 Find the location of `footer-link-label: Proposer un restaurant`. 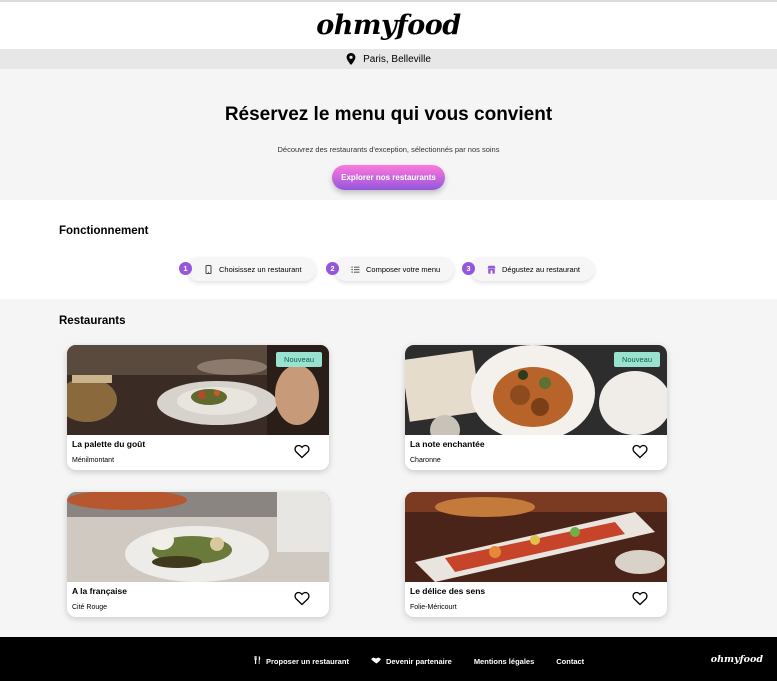

footer-link-label: Proposer un restaurant is located at coordinates (307, 661).